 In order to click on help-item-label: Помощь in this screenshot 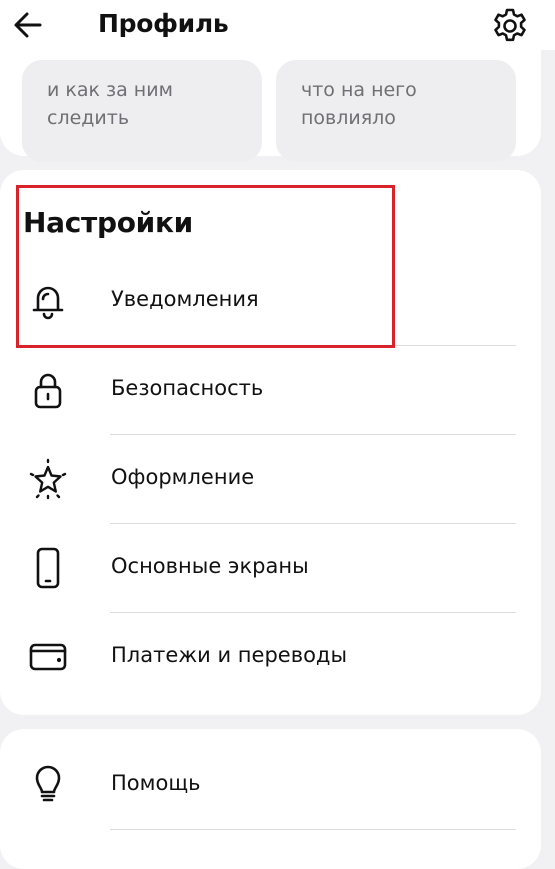, I will do `click(156, 783)`.